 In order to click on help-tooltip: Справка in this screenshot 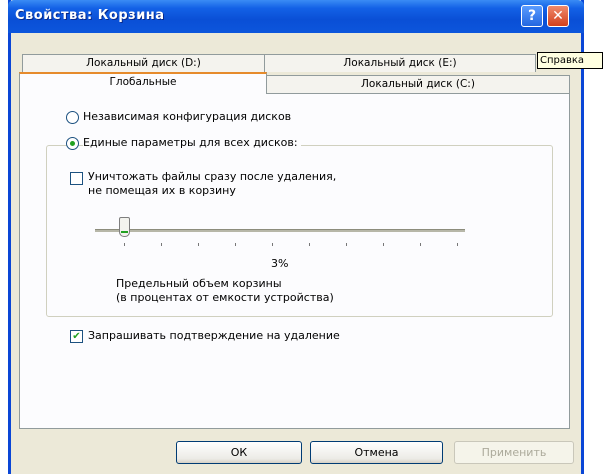, I will do `click(570, 60)`.